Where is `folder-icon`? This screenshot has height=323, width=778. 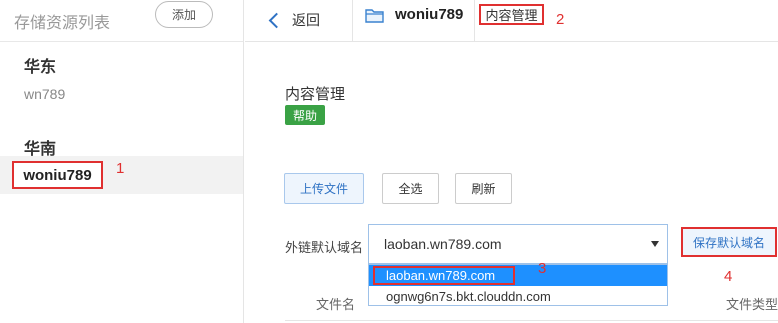 folder-icon is located at coordinates (374, 16).